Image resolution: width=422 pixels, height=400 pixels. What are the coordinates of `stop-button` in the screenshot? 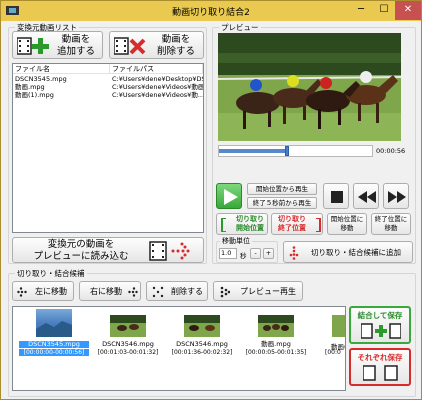 It's located at (336, 196).